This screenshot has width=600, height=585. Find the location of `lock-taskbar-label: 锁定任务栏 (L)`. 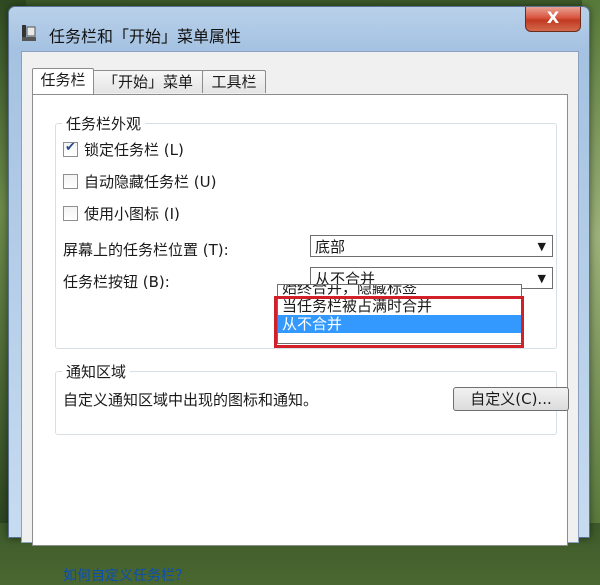

lock-taskbar-label: 锁定任务栏 (L) is located at coordinates (134, 150).